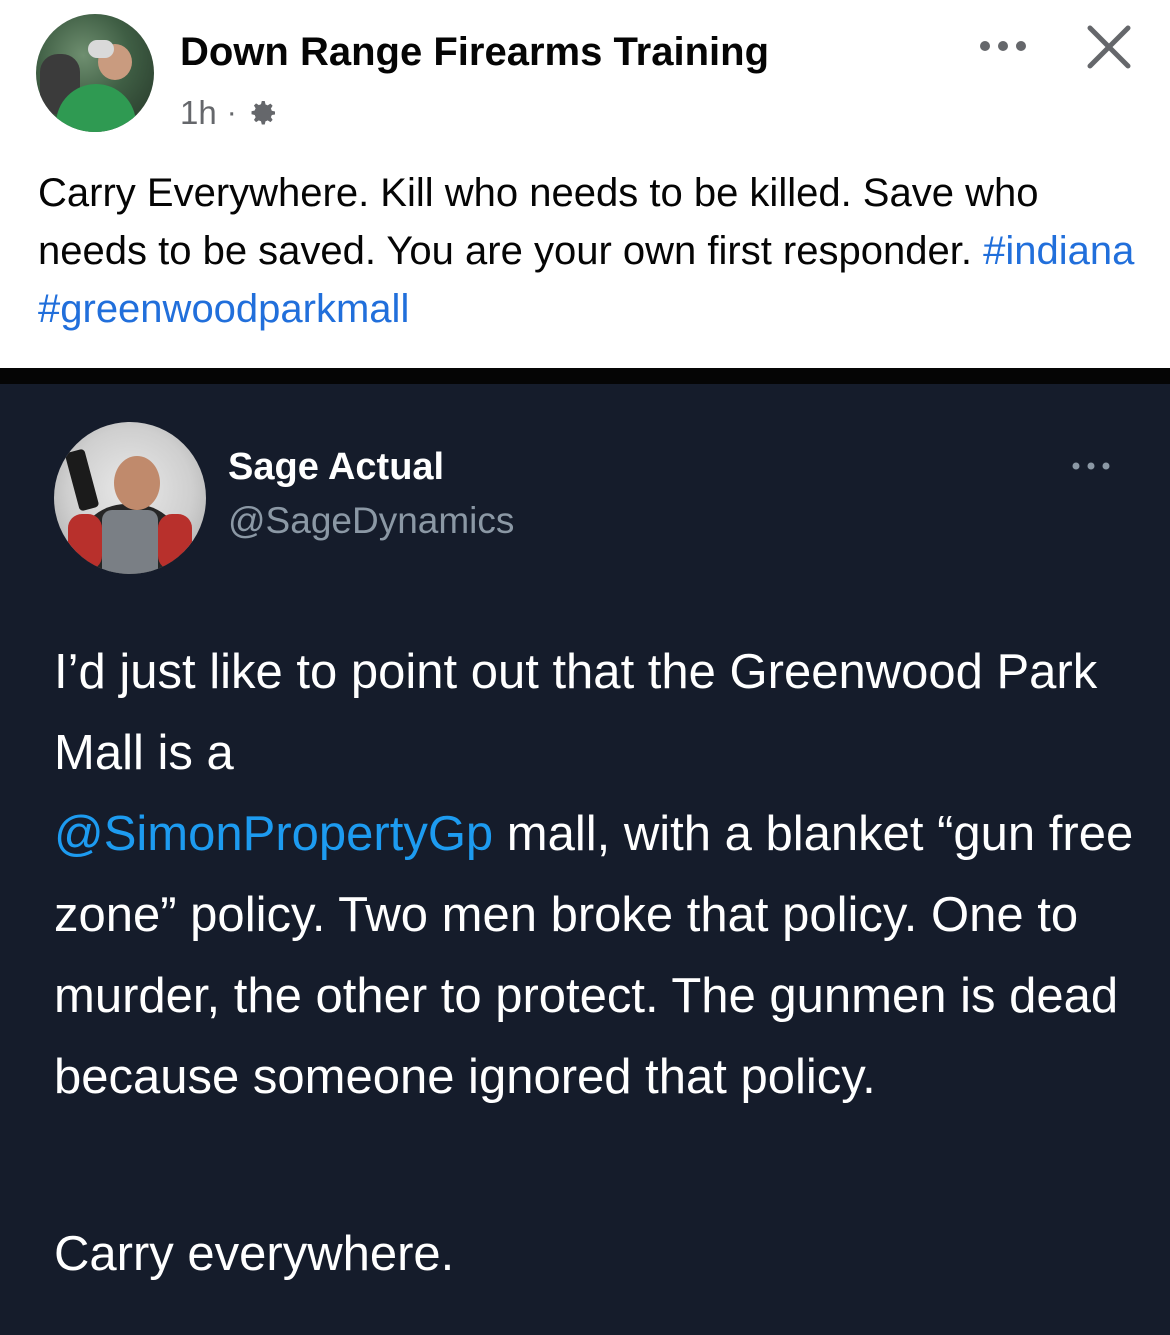  Describe the element at coordinates (474, 52) in the screenshot. I see `page-name: Down Range Firearms Training` at that location.